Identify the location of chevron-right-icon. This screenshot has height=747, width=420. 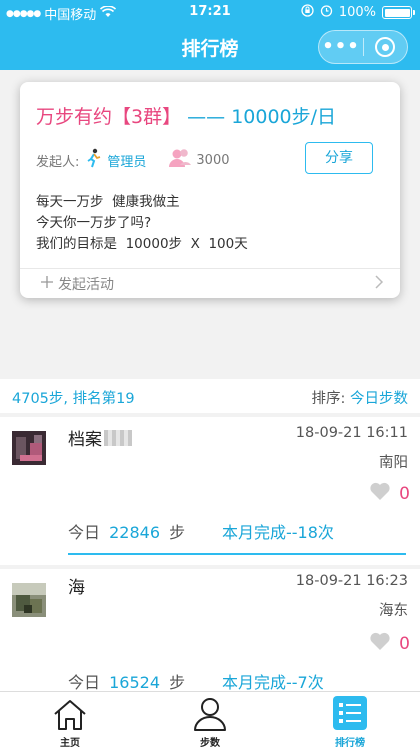
(379, 284).